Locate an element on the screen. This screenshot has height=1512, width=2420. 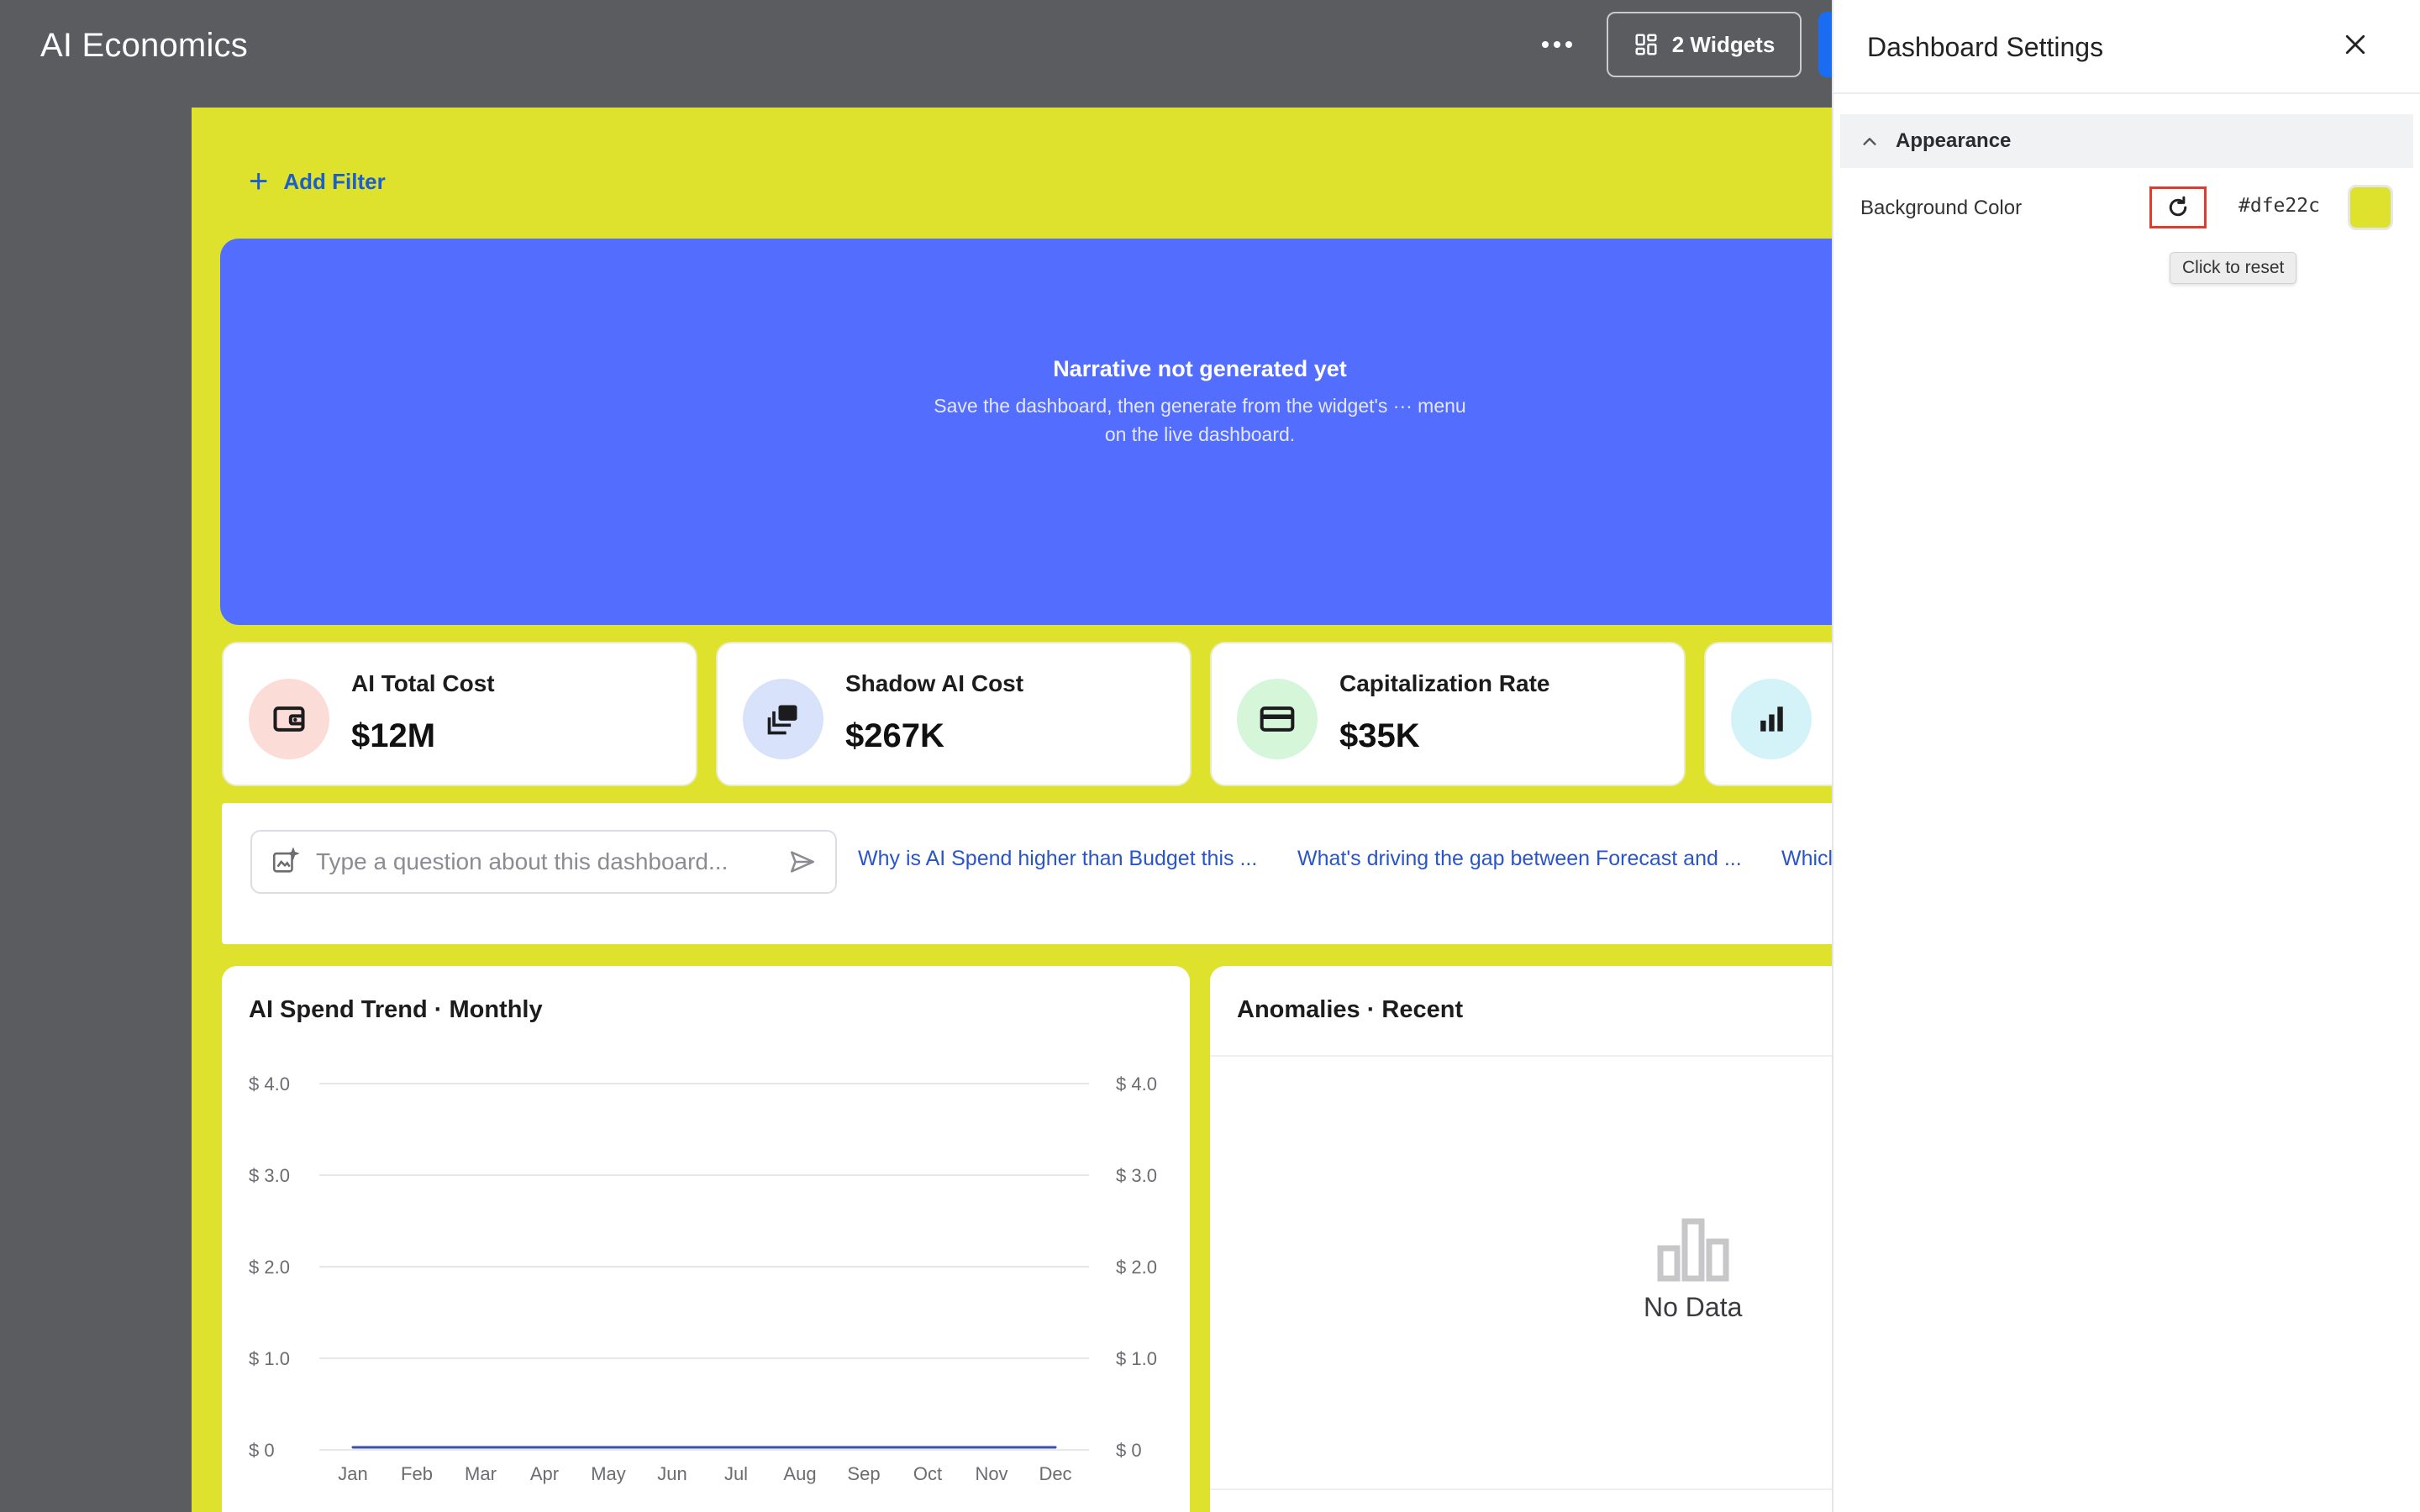
y-tick-label: $ 1.0 is located at coordinates (269, 1358).